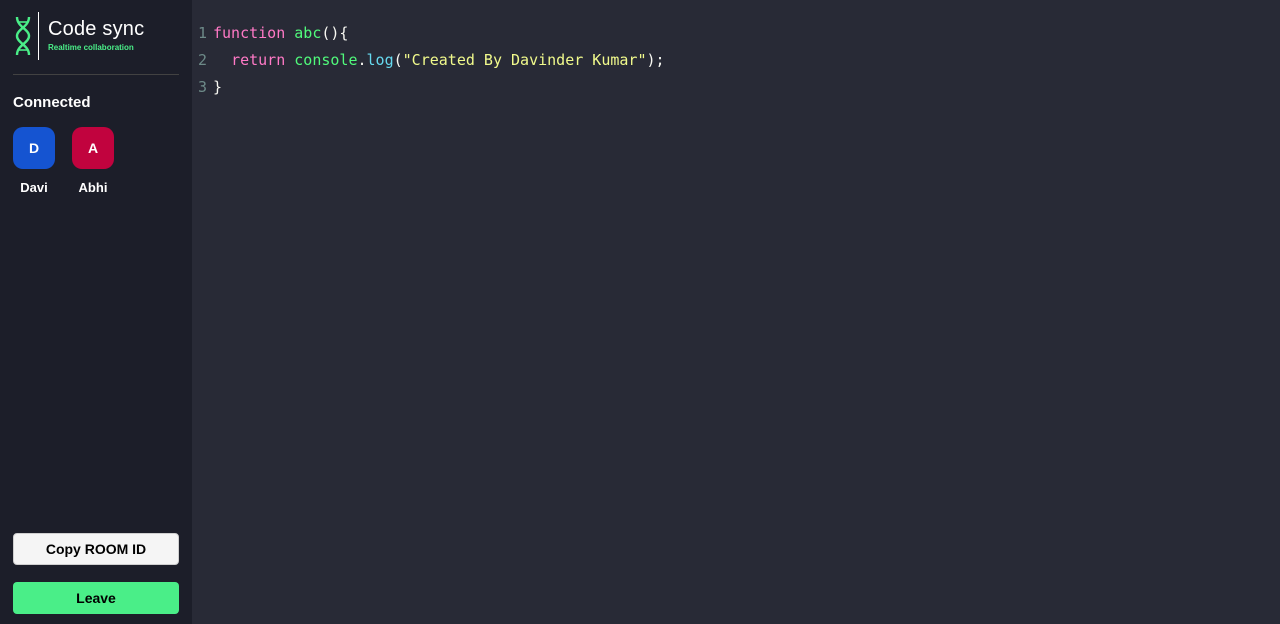  What do you see at coordinates (93, 148) in the screenshot?
I see `avatar: A` at bounding box center [93, 148].